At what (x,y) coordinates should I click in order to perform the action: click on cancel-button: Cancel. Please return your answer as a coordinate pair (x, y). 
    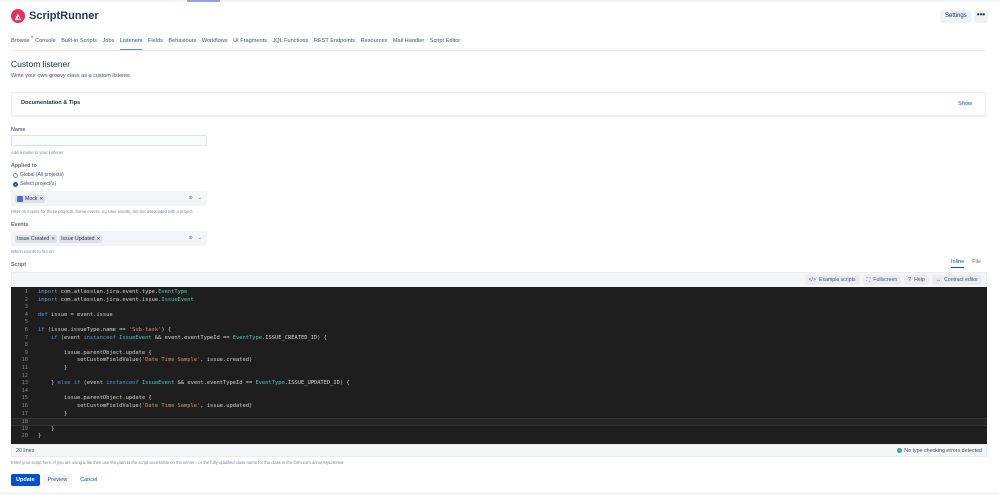
    Looking at the image, I should click on (88, 480).